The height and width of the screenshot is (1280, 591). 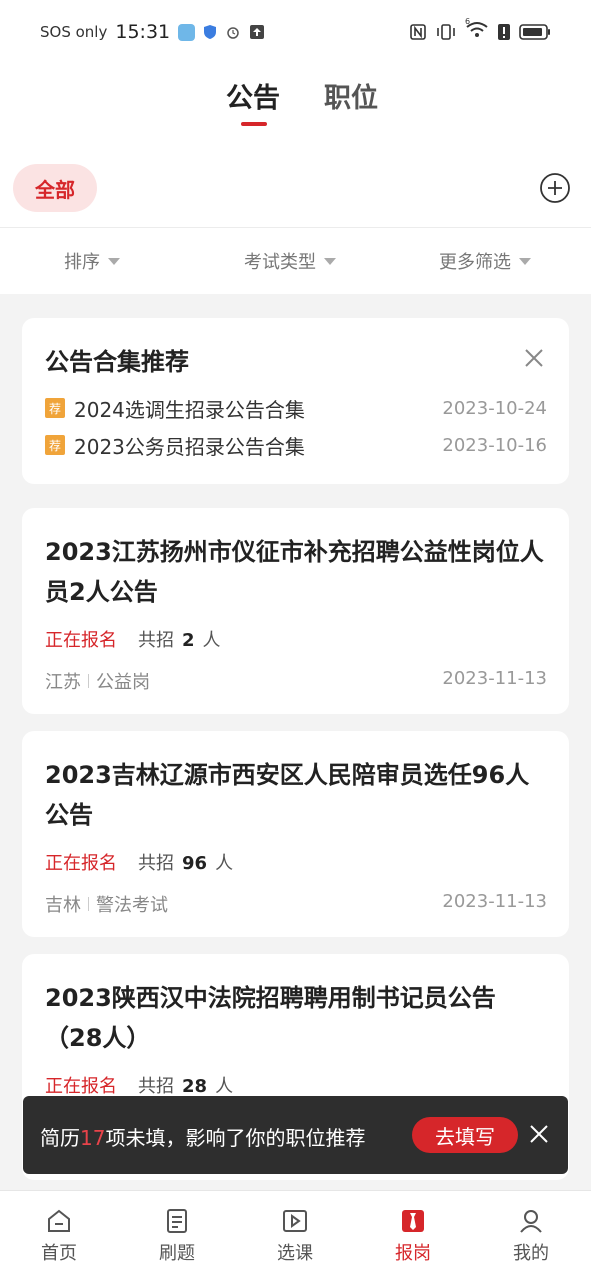 I want to click on recruit-count: 共招 96 人, so click(x=185, y=862).